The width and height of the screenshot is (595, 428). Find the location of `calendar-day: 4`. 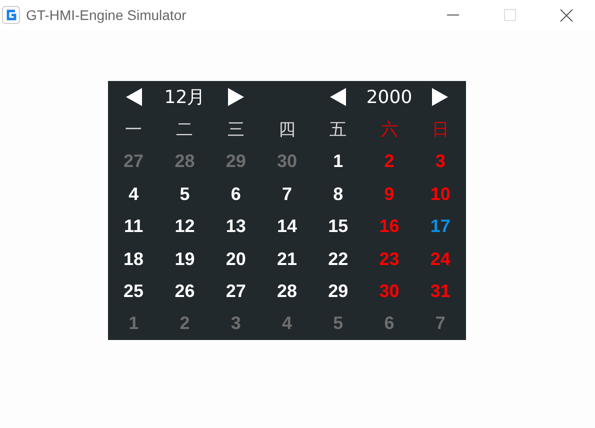

calendar-day: 4 is located at coordinates (133, 194).